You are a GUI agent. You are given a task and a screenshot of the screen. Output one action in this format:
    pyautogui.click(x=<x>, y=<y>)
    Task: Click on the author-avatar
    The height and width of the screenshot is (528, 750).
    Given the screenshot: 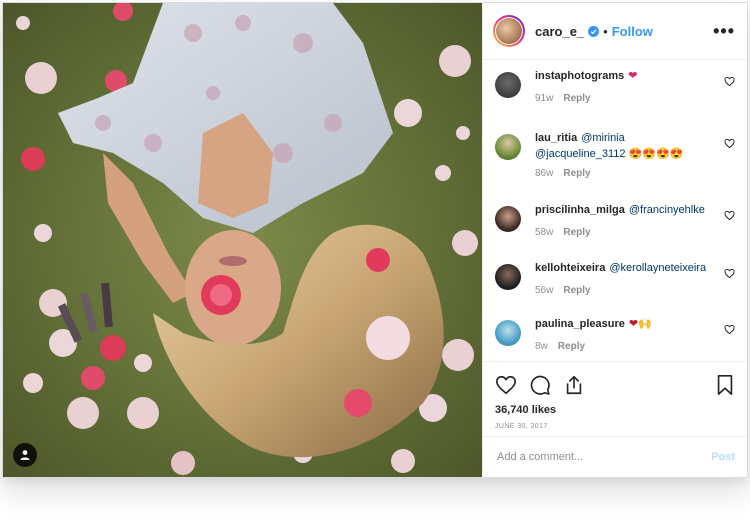 What is the action you would take?
    pyautogui.click(x=509, y=31)
    